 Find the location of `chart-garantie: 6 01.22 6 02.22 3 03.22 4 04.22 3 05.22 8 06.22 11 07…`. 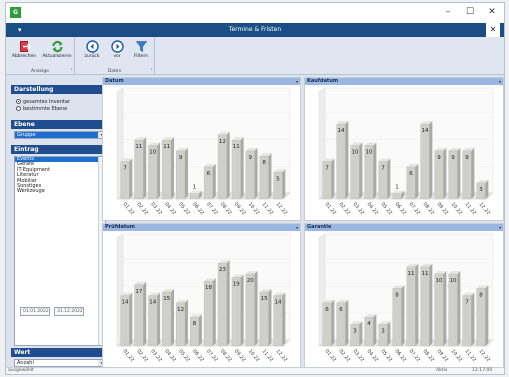

chart-garantie: 6 01.22 6 02.22 3 03.22 4 04.22 3 05.22 8 06.22 11 07… is located at coordinates (406, 297).